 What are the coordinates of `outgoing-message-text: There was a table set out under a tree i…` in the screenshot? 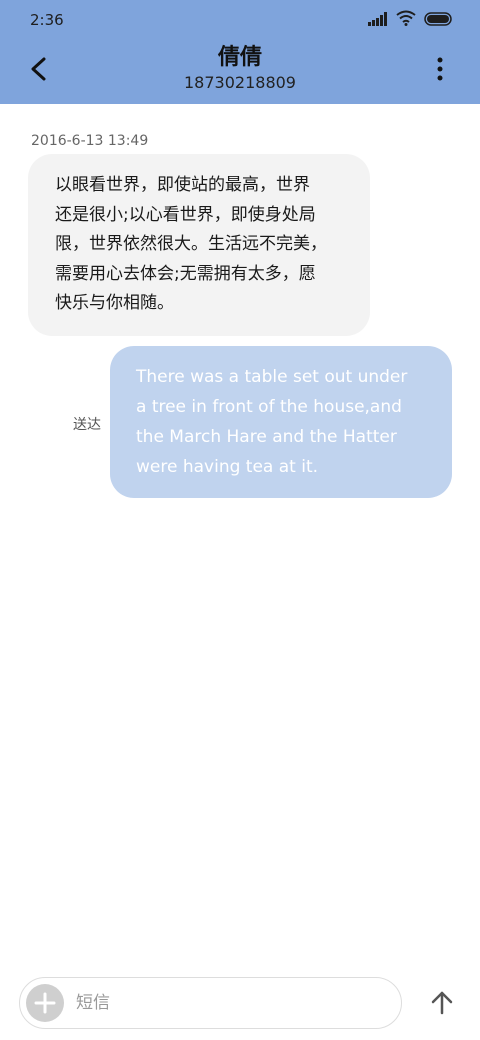 It's located at (272, 422).